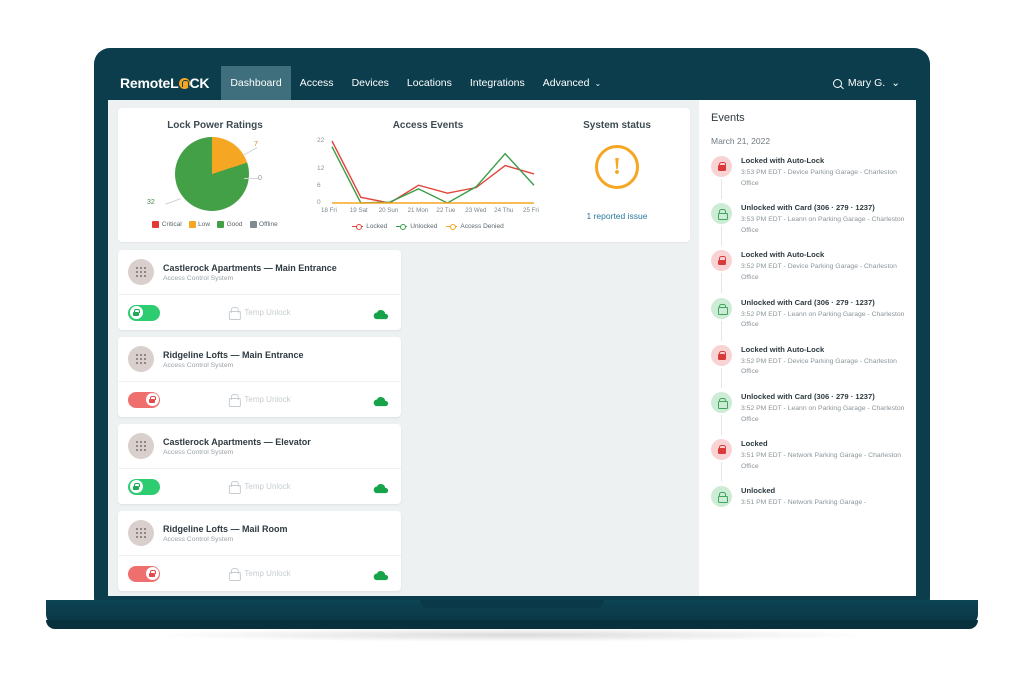 This screenshot has height=683, width=1024. I want to click on nav-label-locations: Locations, so click(429, 83).